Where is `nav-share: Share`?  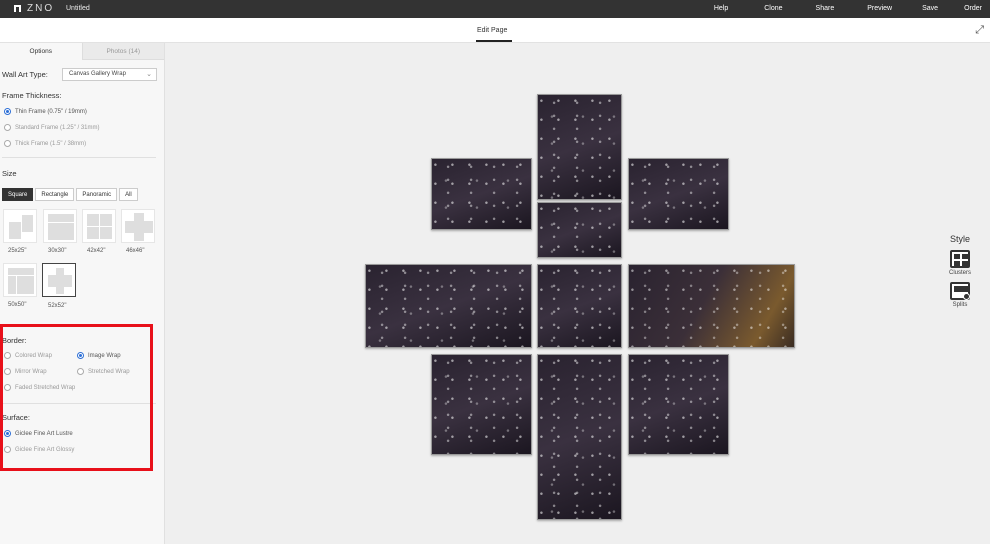
nav-share: Share is located at coordinates (825, 8).